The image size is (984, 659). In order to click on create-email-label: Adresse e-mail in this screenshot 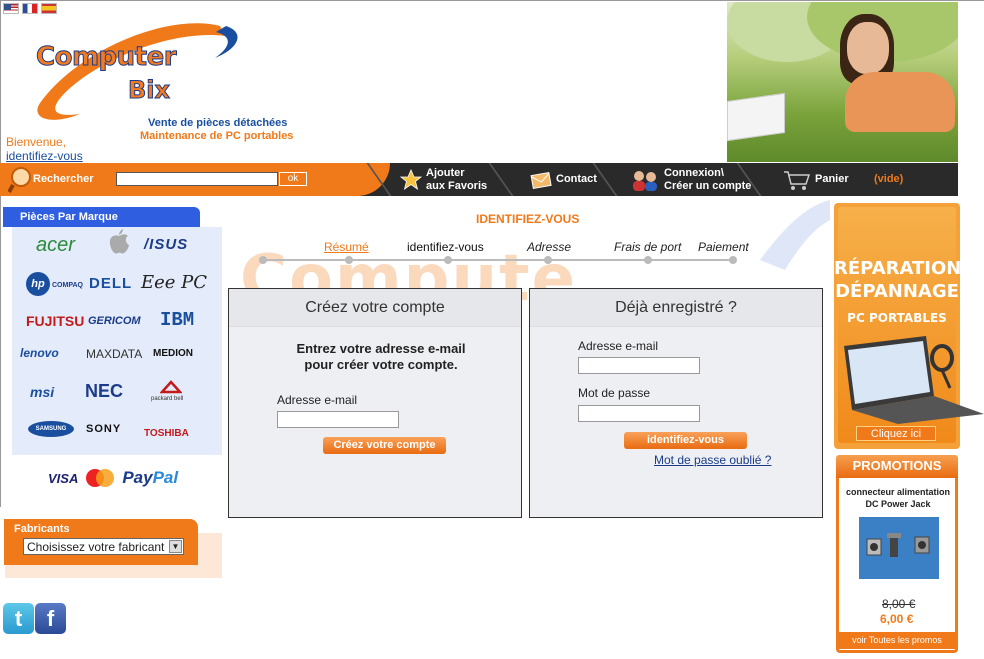, I will do `click(317, 400)`.